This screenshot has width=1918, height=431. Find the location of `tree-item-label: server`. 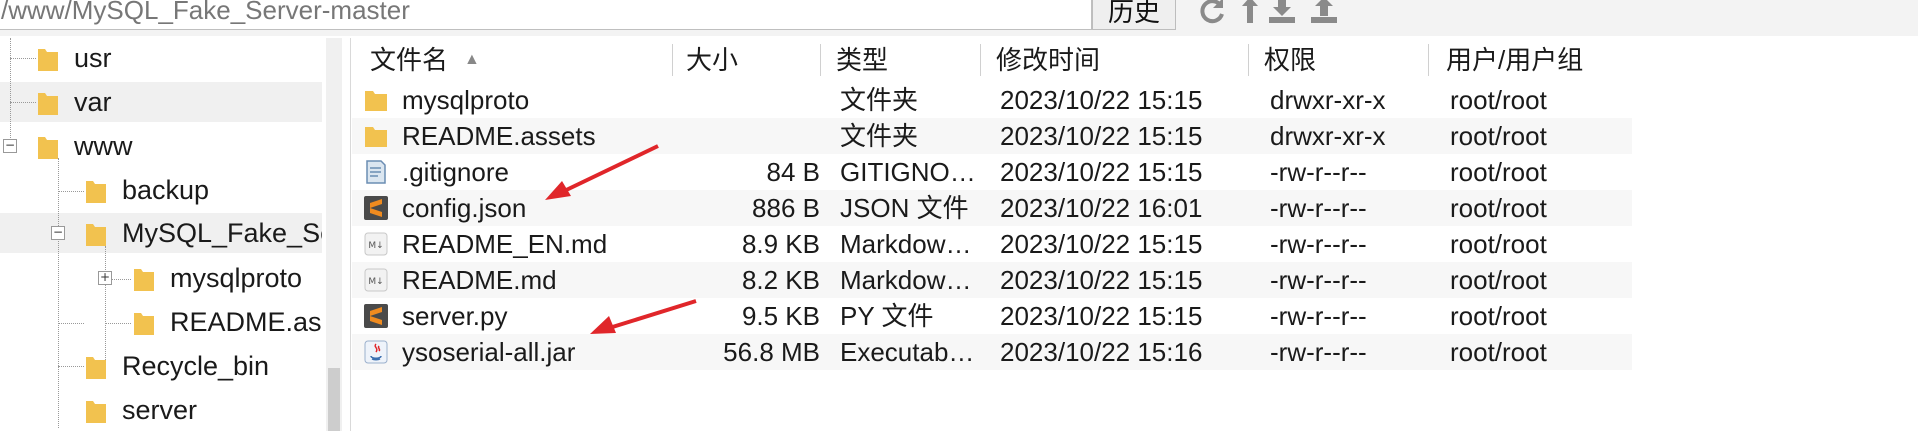

tree-item-label: server is located at coordinates (160, 410).